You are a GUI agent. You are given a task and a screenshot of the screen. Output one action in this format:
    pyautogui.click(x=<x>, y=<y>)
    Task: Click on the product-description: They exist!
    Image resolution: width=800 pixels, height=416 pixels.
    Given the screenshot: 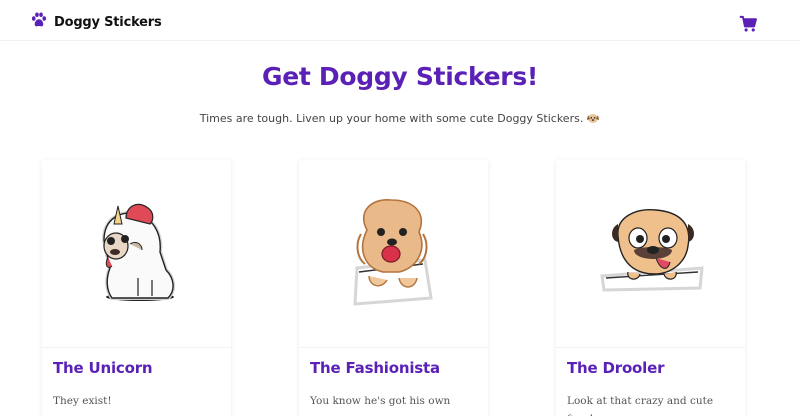 What is the action you would take?
    pyautogui.click(x=82, y=401)
    